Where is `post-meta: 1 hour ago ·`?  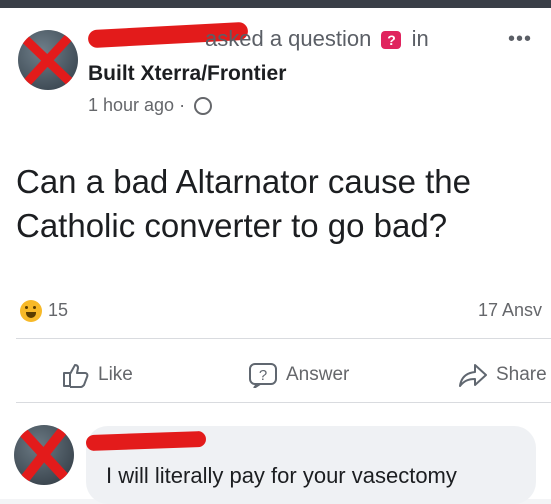 post-meta: 1 hour ago · is located at coordinates (150, 105).